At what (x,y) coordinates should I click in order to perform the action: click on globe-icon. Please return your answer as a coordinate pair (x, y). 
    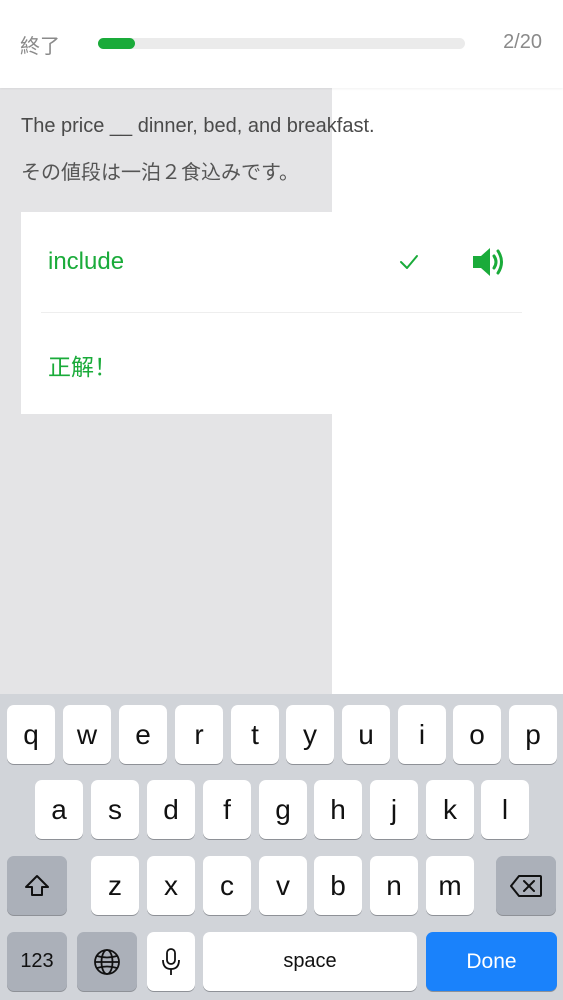
    Looking at the image, I should click on (107, 961).